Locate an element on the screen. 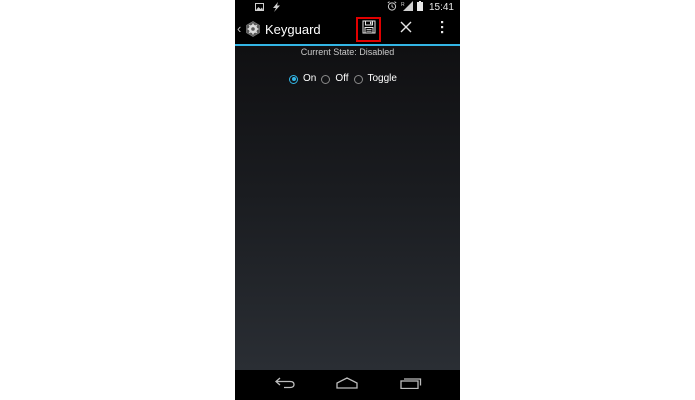 This screenshot has width=695, height=400. recents-button is located at coordinates (411, 385).